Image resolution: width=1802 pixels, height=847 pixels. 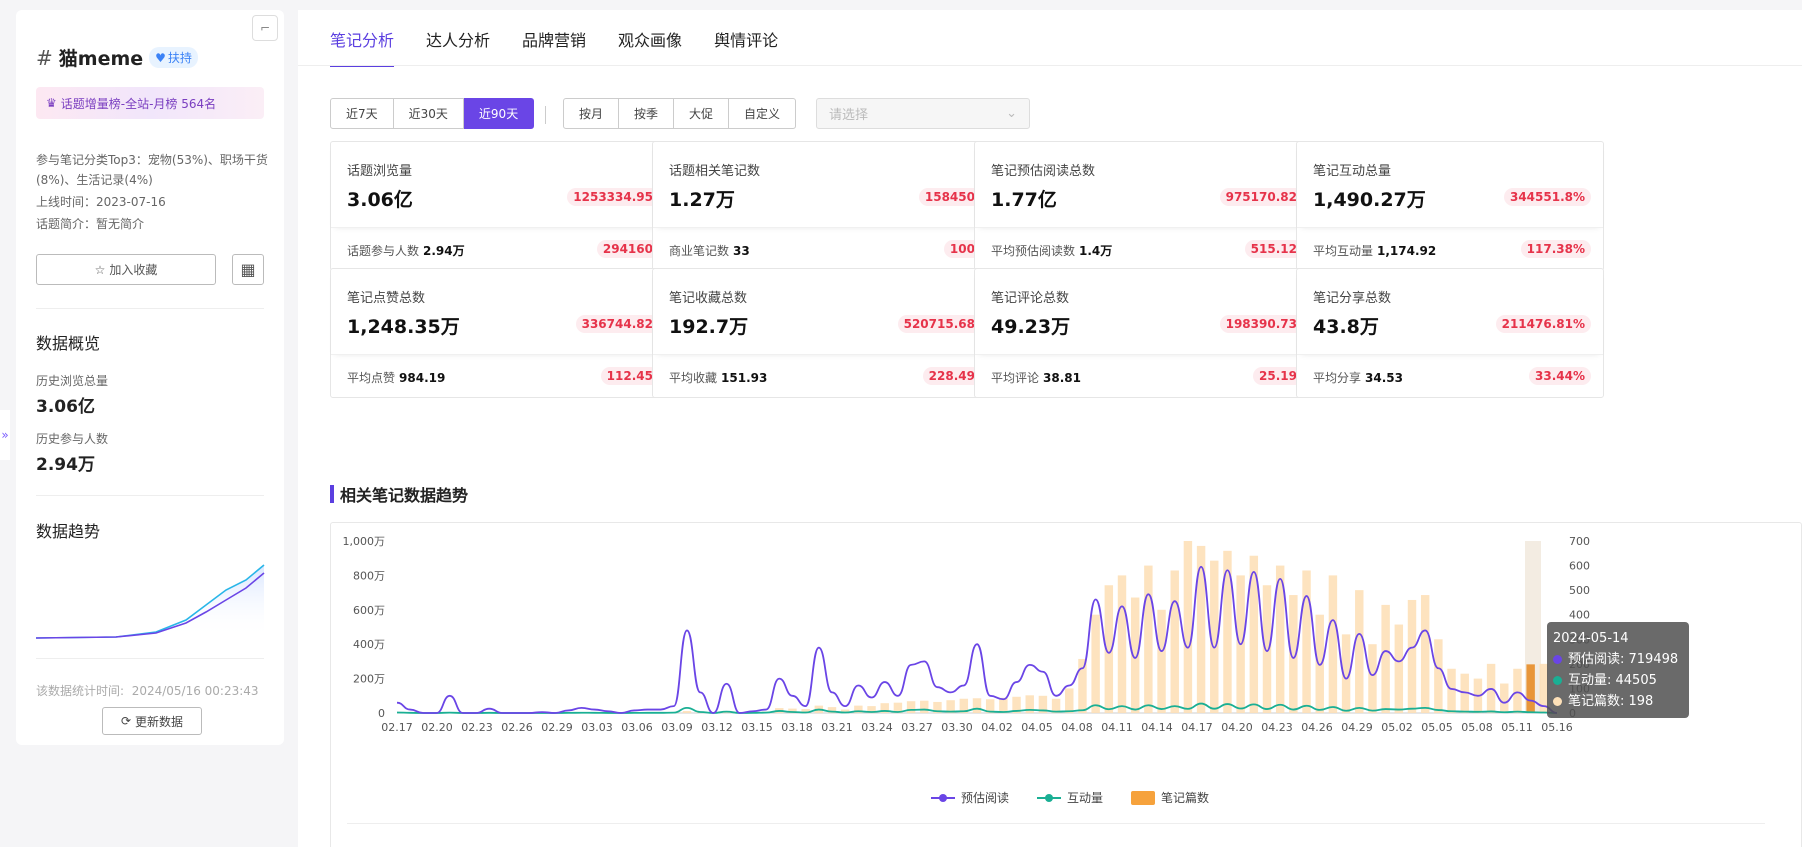 What do you see at coordinates (746, 47) in the screenshot?
I see `tab-sentiment: 舆情评论` at bounding box center [746, 47].